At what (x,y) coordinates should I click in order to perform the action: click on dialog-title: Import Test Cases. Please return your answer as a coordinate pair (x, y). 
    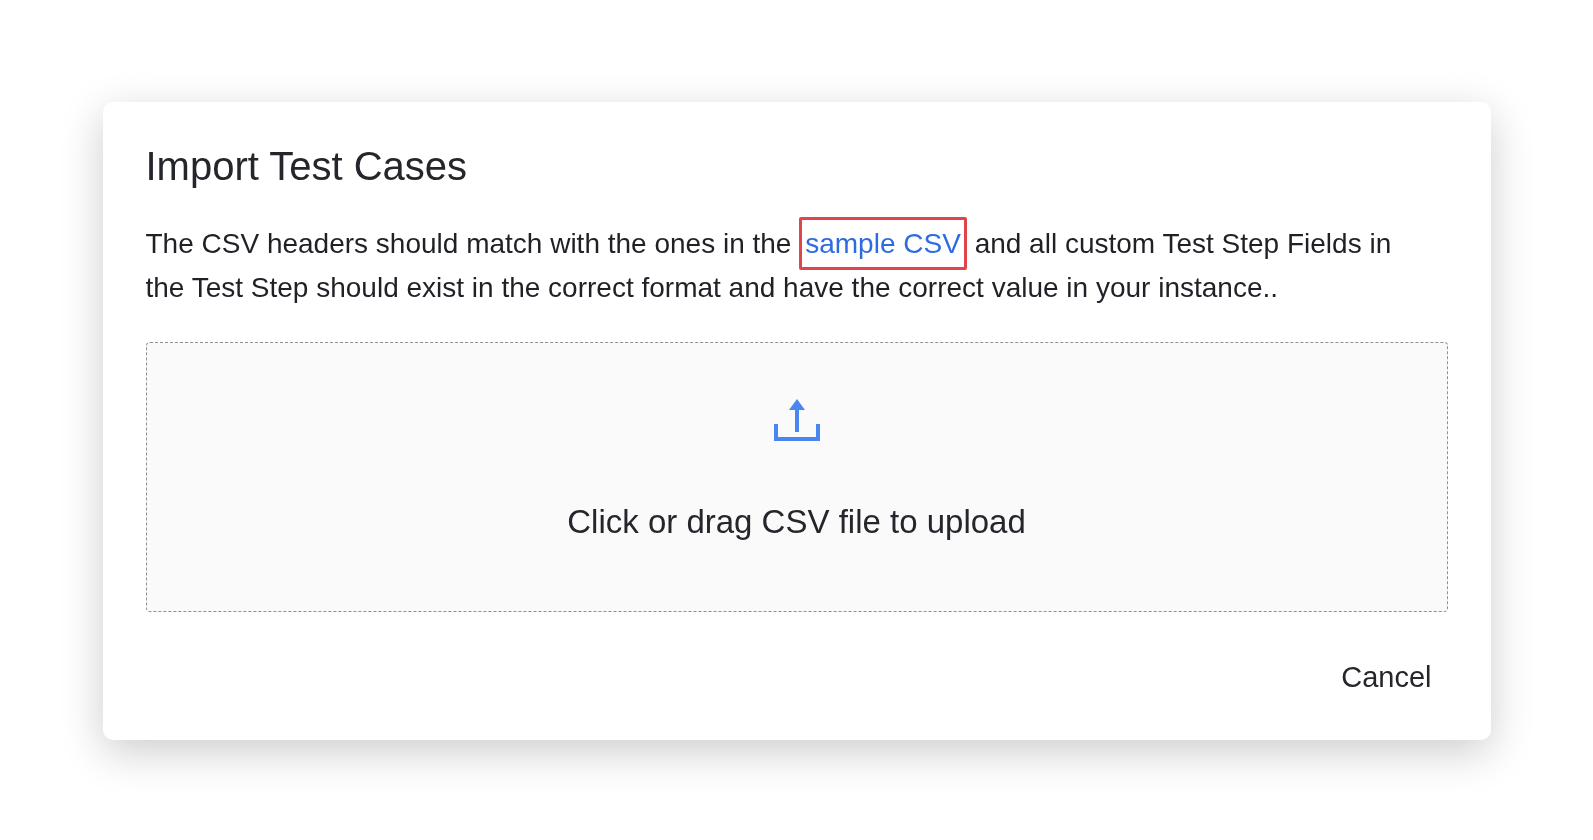
    Looking at the image, I should click on (306, 166).